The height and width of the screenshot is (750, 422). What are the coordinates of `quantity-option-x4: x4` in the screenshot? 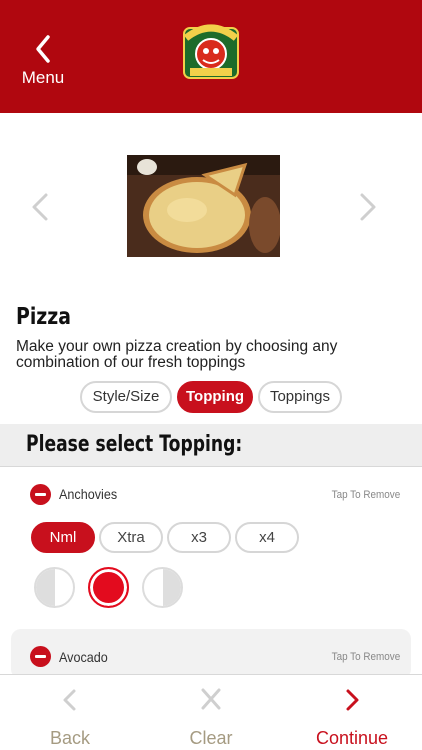 It's located at (267, 537).